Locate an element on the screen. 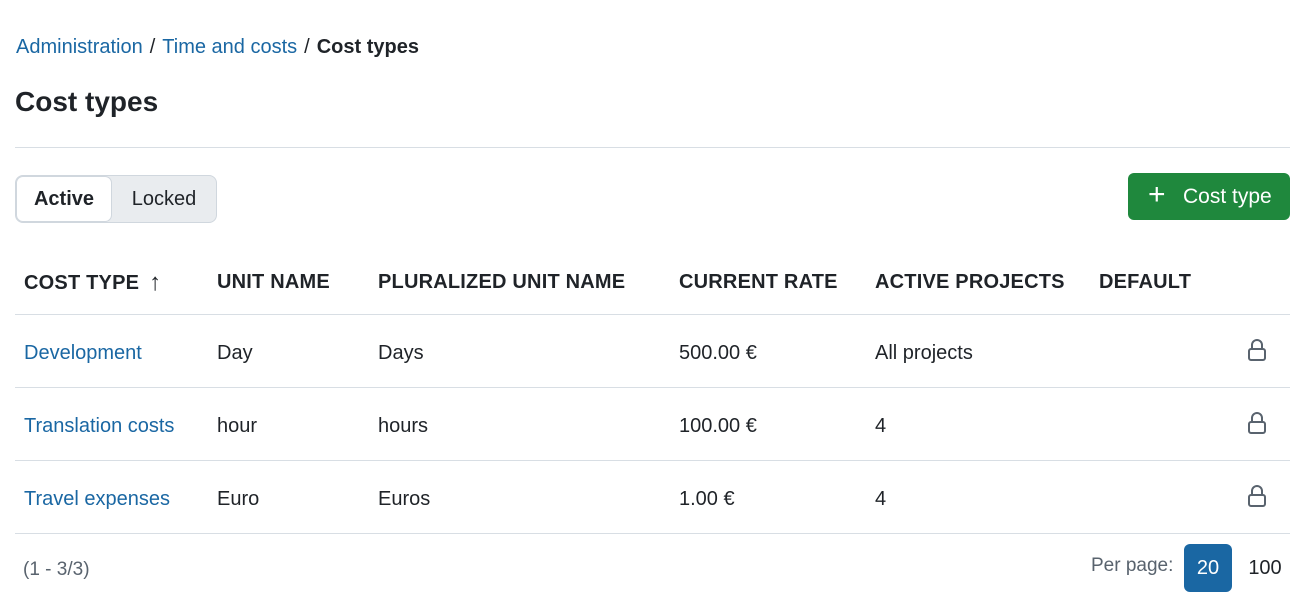 This screenshot has width=1303, height=612. column-header-current-rate: CURRENT RATE is located at coordinates (758, 282).